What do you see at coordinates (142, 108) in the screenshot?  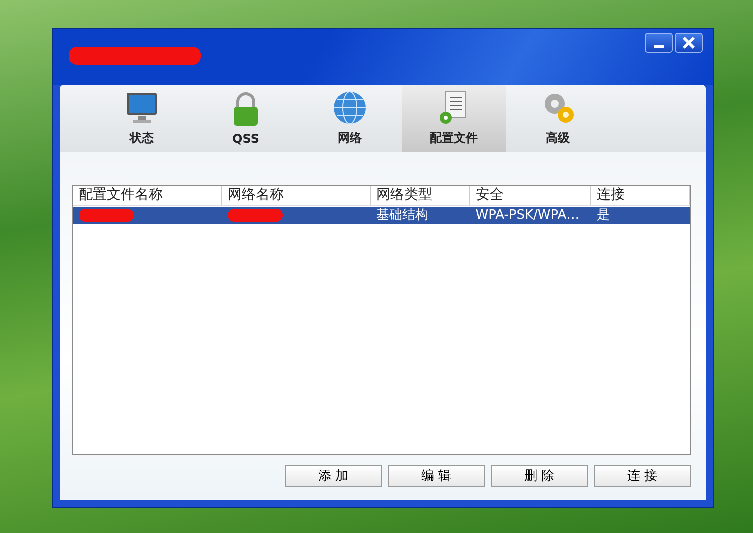 I see `monitor-icon` at bounding box center [142, 108].